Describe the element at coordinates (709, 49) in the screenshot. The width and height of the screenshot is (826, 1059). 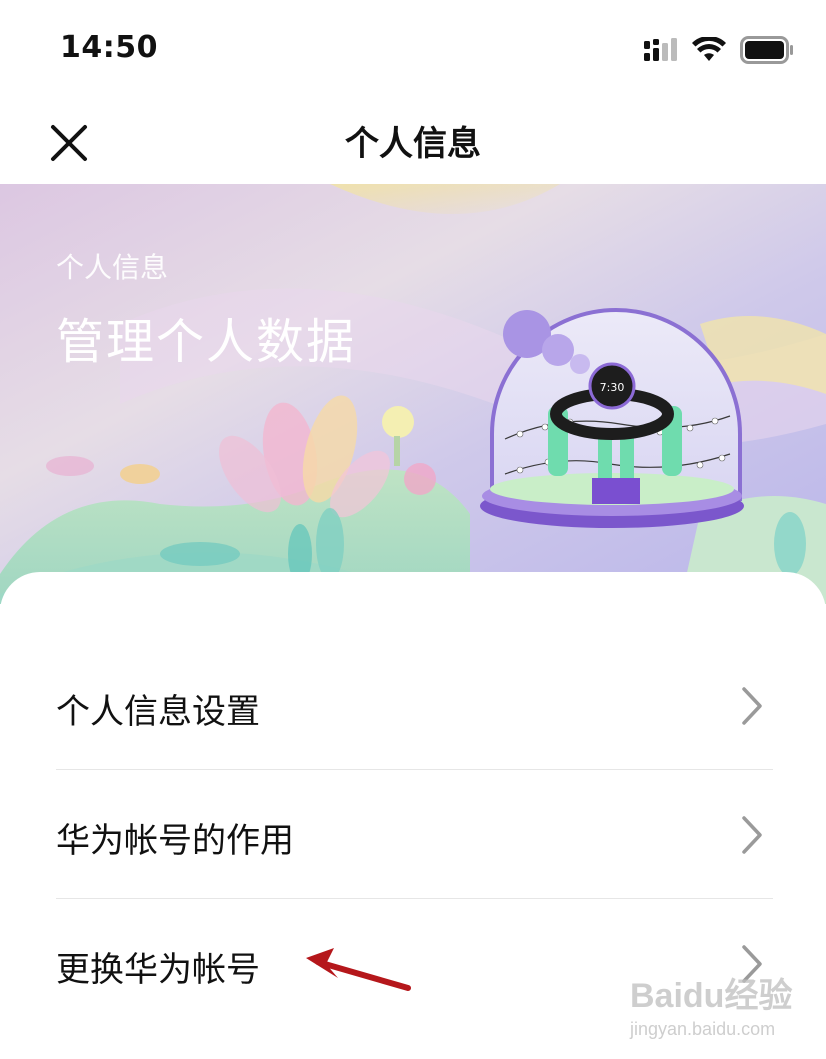
I see `wifi-icon` at that location.